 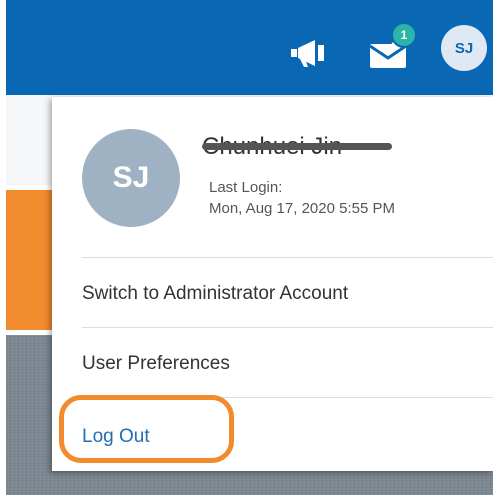 I want to click on user-preferences-item: User Preferences, so click(x=156, y=364).